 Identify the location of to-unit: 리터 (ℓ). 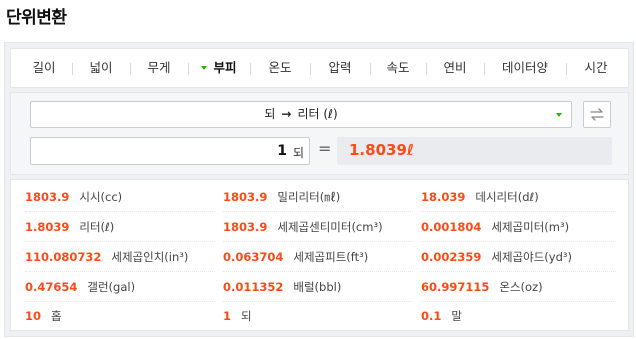
(317, 114).